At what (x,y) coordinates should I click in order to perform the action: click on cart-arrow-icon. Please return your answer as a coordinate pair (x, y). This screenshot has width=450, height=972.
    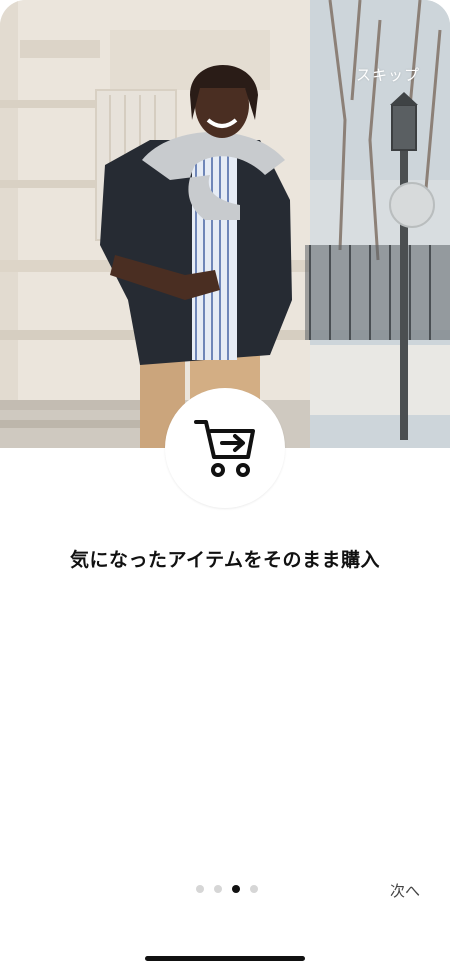
    Looking at the image, I should click on (224, 448).